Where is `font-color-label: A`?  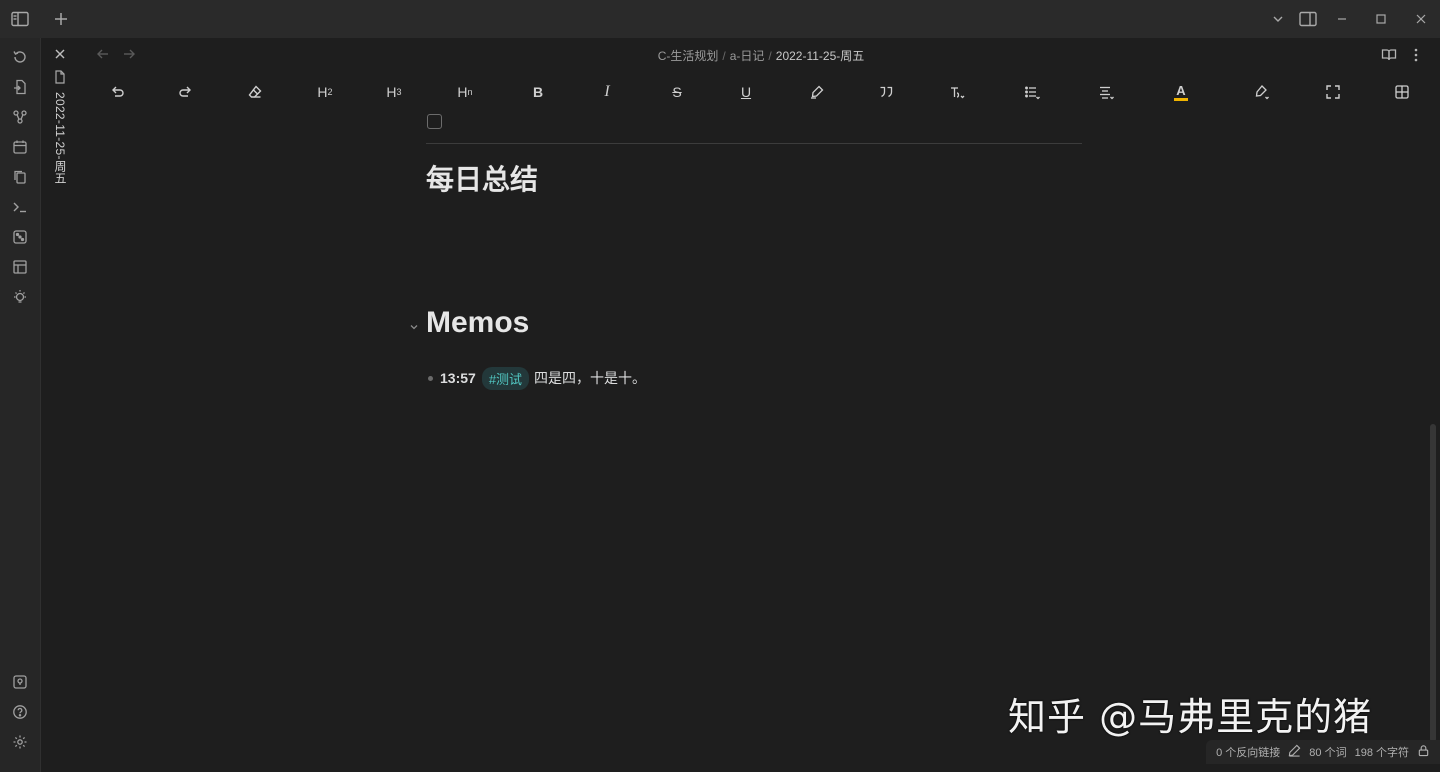
font-color-label: A is located at coordinates (1181, 90).